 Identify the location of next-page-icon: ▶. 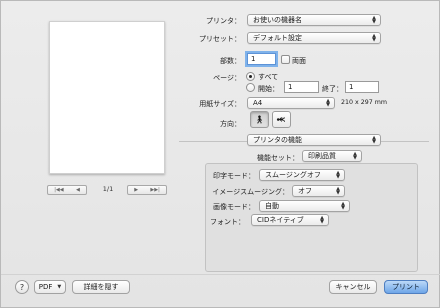
(136, 190).